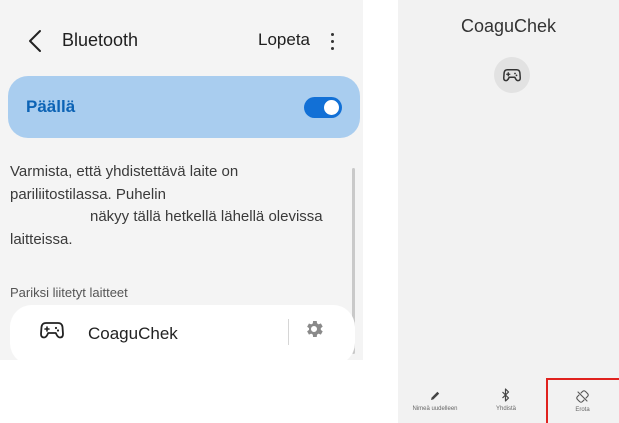 This screenshot has height=423, width=619. Describe the element at coordinates (182, 332) in the screenshot. I see `paired-device-item: CoaguChek` at that location.